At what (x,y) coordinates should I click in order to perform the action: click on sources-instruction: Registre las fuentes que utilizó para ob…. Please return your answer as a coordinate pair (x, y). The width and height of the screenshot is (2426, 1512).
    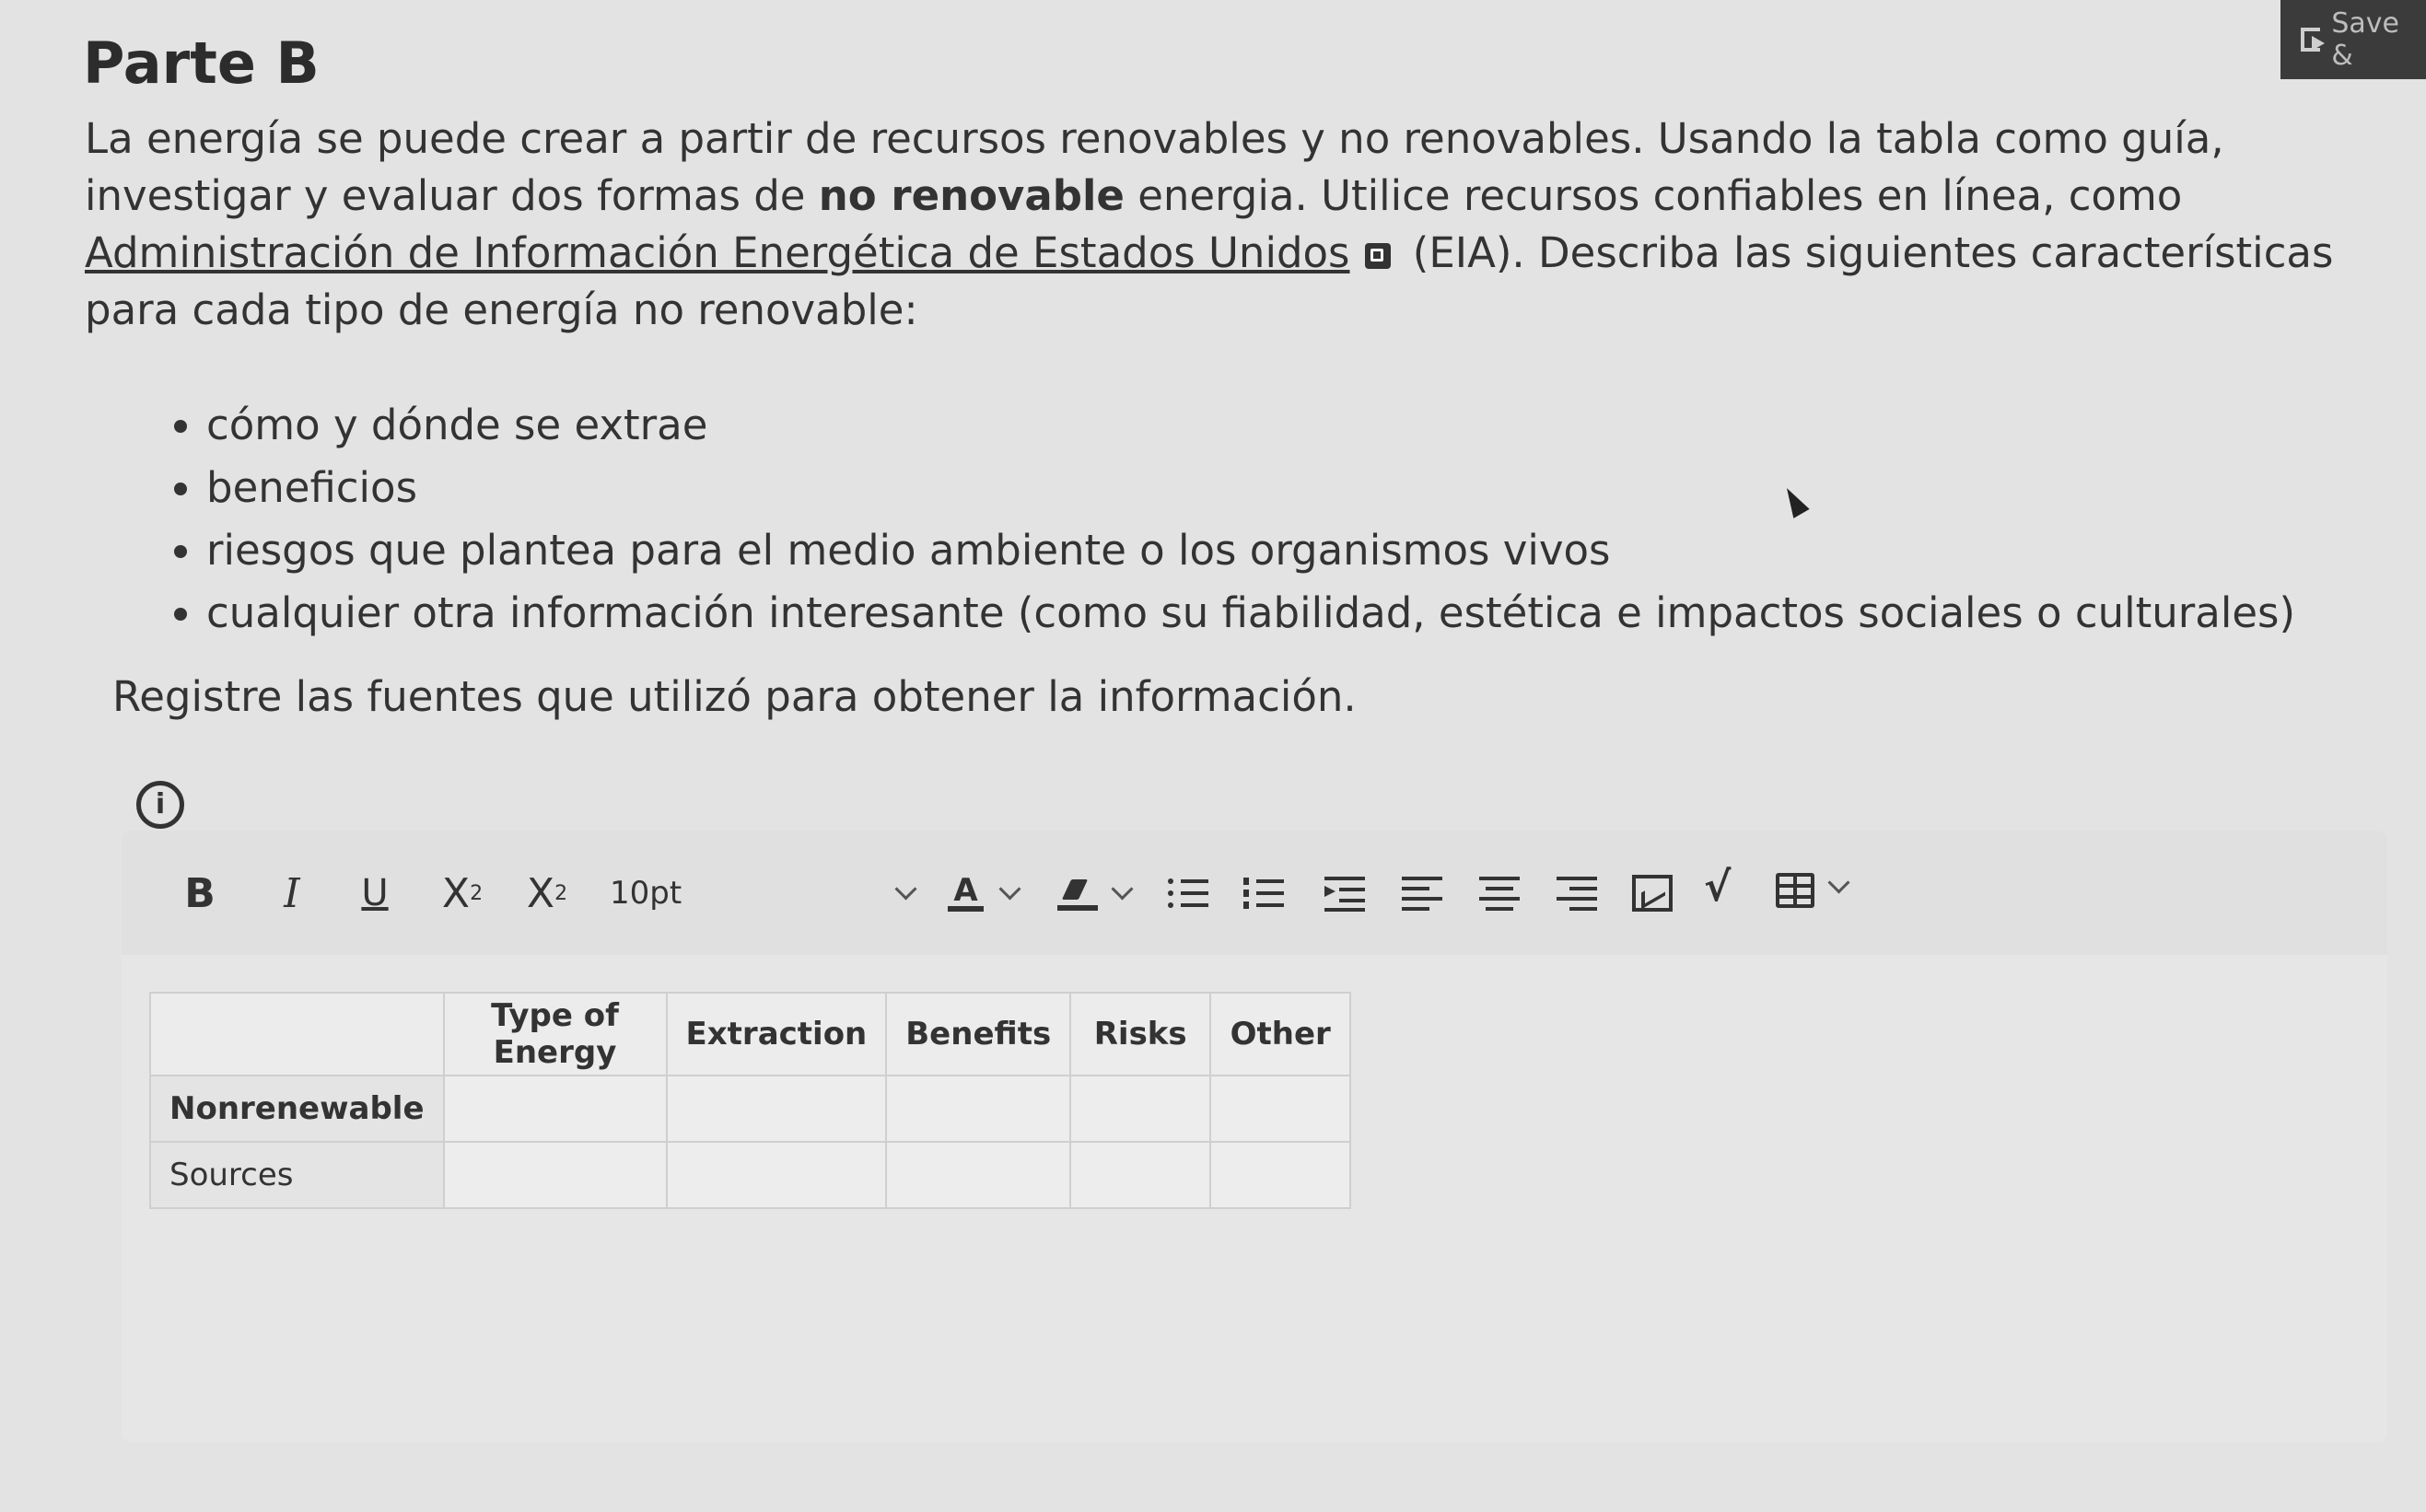
    Looking at the image, I should click on (734, 697).